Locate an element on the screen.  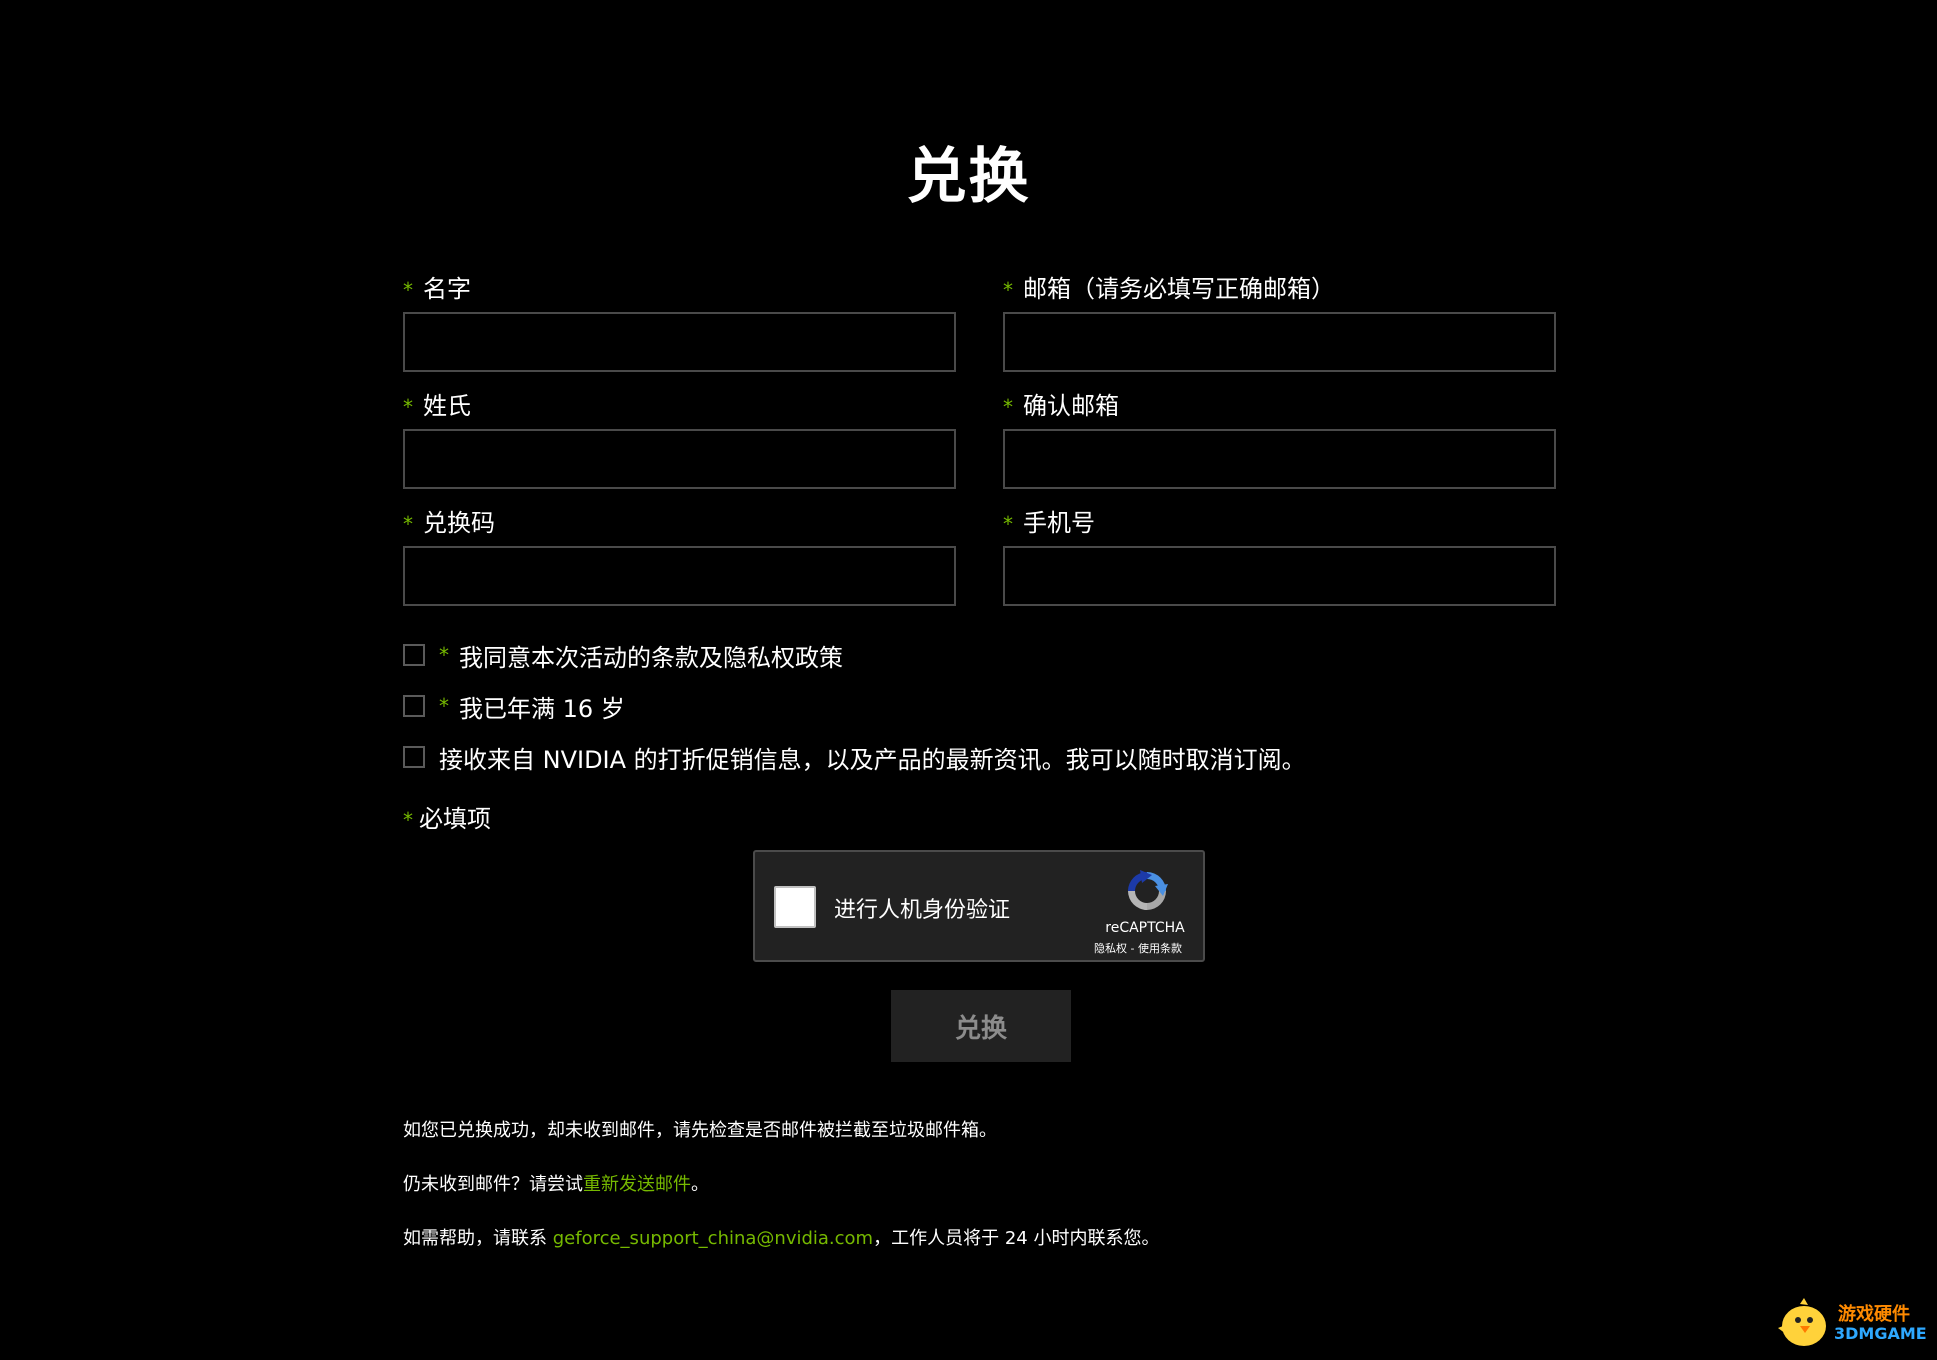
code-label: * 兑换码 is located at coordinates (449, 523).